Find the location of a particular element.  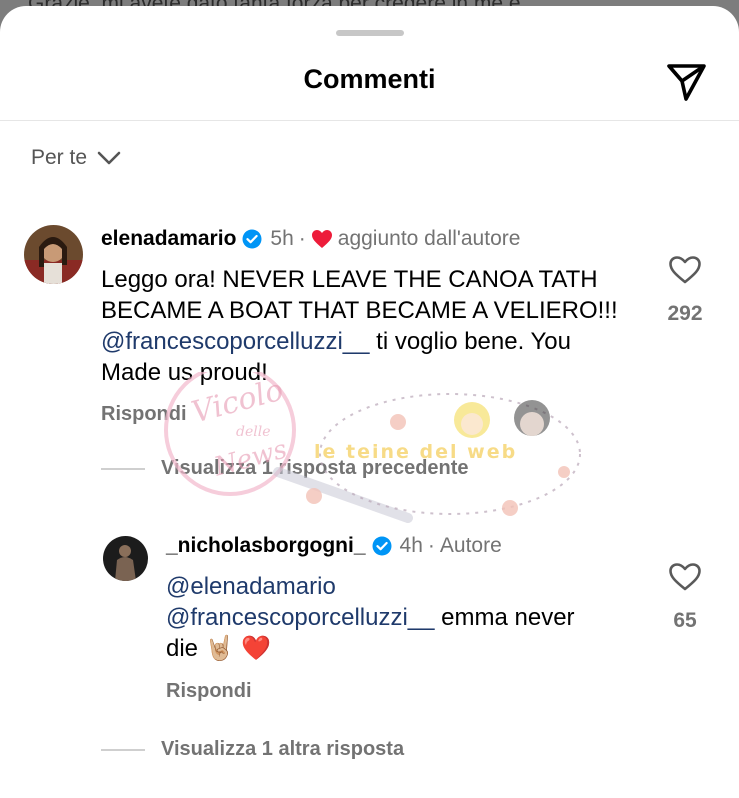

comment-time: 4h is located at coordinates (411, 545).